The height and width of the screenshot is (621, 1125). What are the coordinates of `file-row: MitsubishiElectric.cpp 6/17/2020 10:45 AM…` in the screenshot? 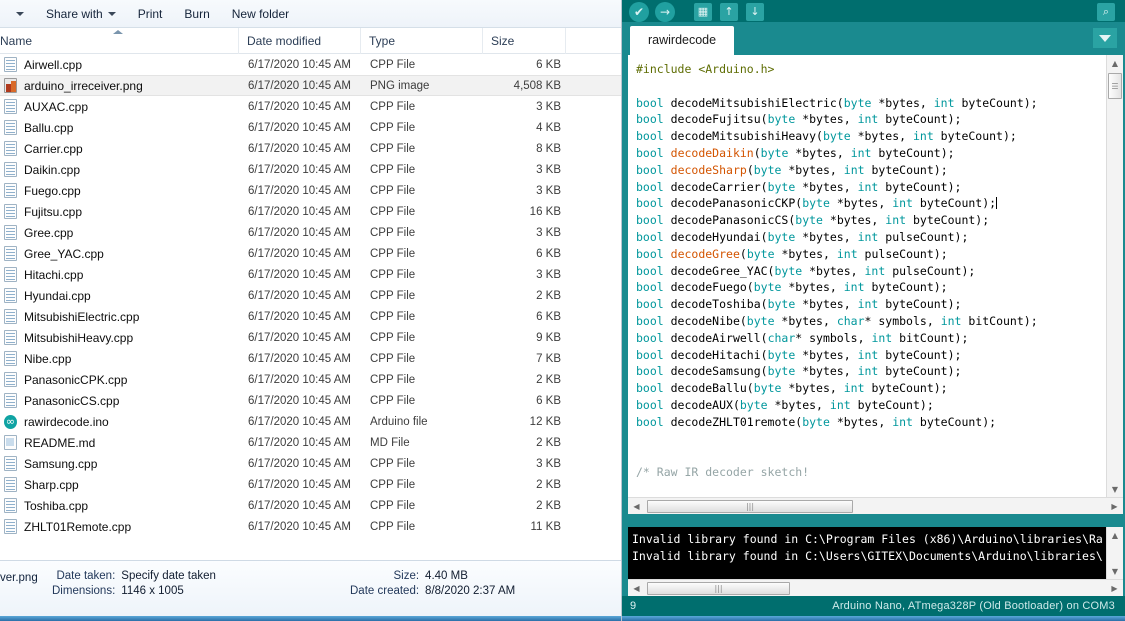 It's located at (310, 316).